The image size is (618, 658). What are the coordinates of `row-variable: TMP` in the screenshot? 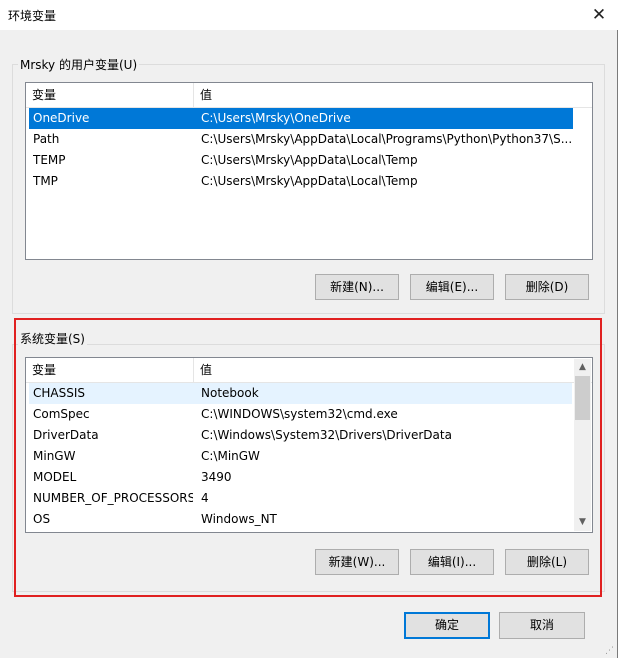 It's located at (45, 181).